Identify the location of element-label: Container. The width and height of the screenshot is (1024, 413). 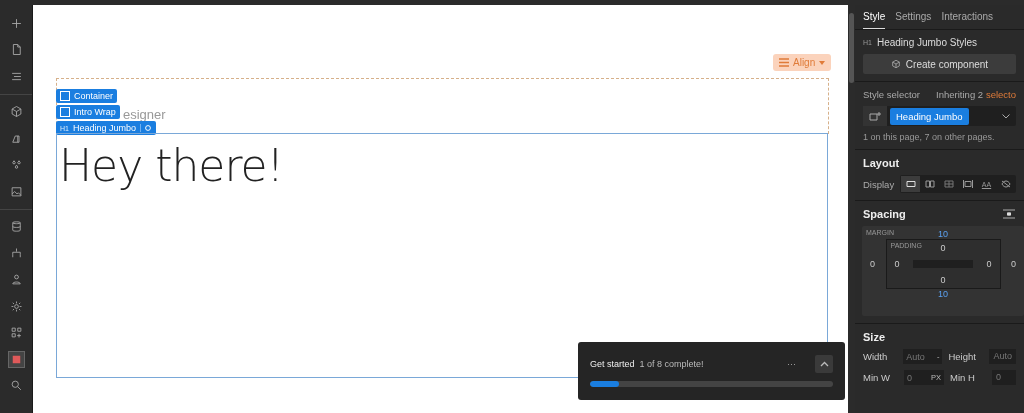
(87, 96).